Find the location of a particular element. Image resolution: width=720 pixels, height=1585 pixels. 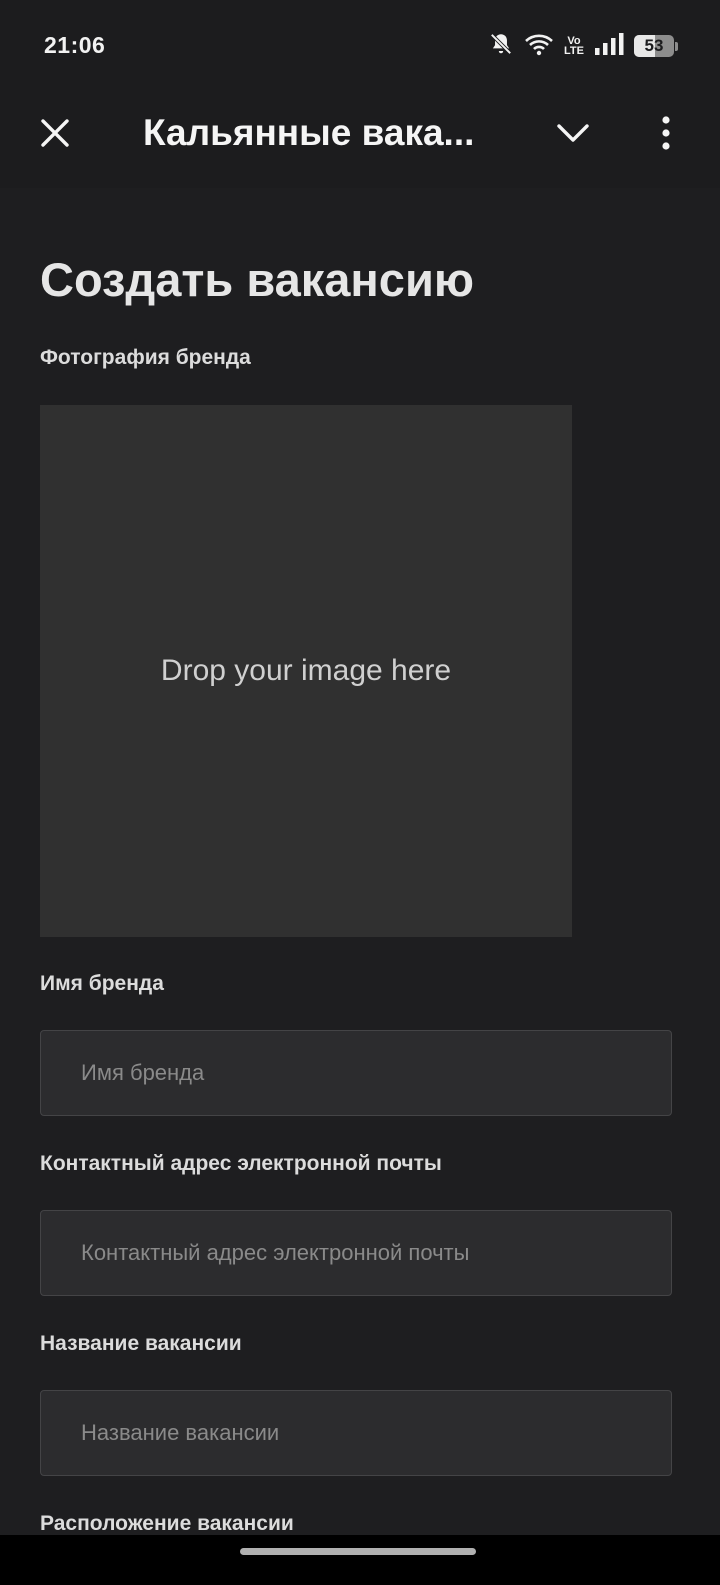

photo-label: Фотография бренда is located at coordinates (145, 357).